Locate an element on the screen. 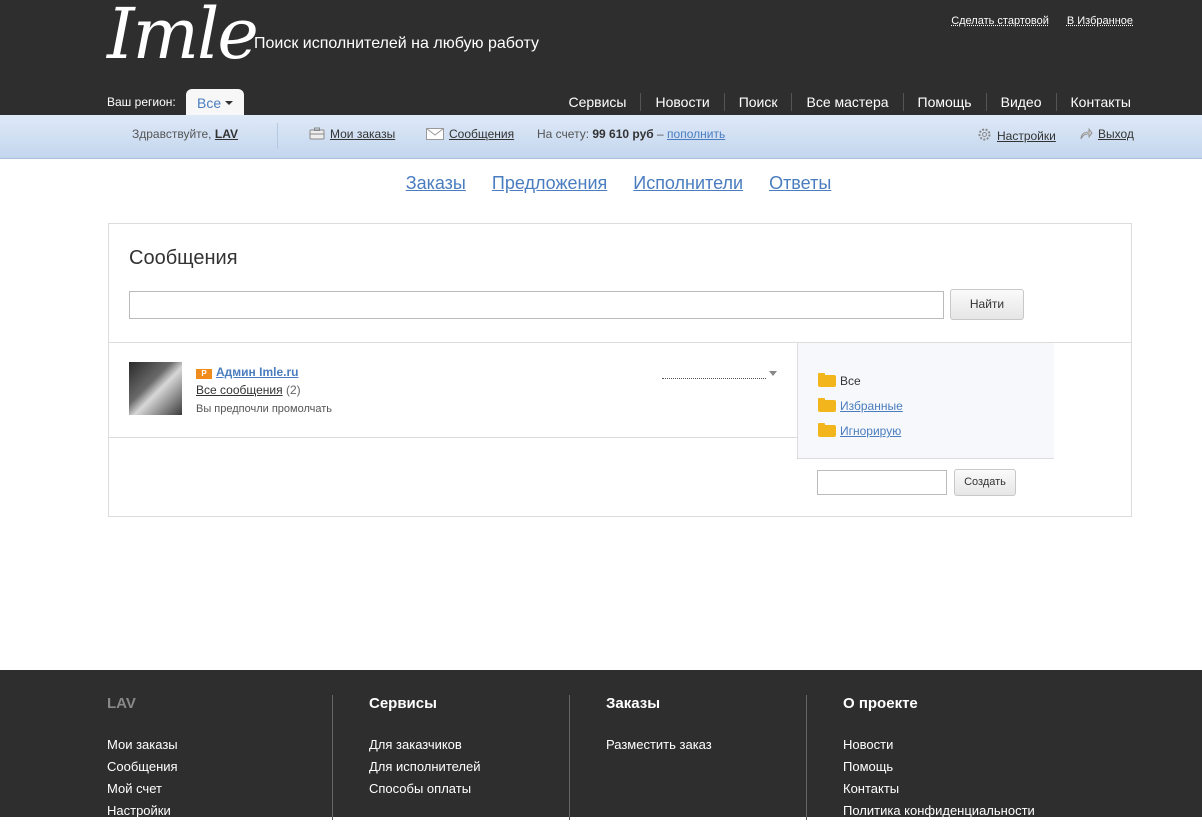  my-orders: Мои заказы is located at coordinates (352, 134).